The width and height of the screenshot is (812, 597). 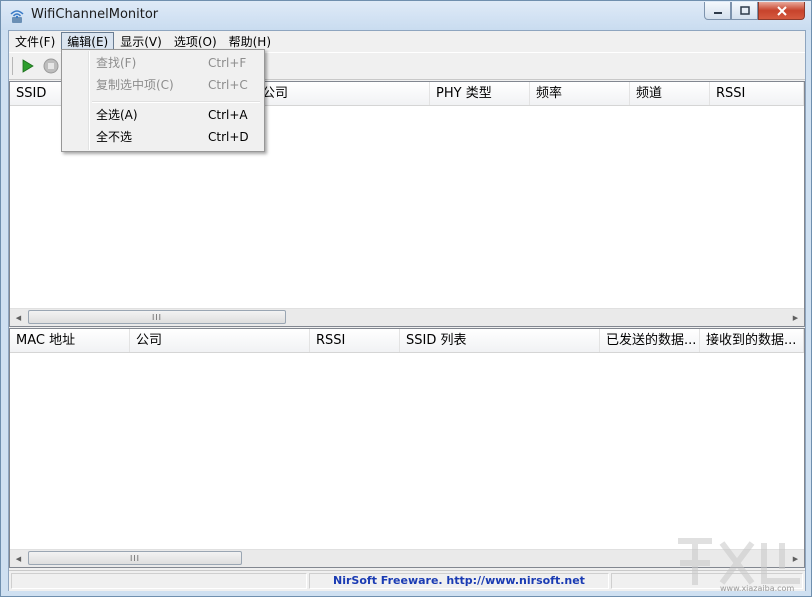 I want to click on column-frequency: 频率, so click(x=580, y=93).